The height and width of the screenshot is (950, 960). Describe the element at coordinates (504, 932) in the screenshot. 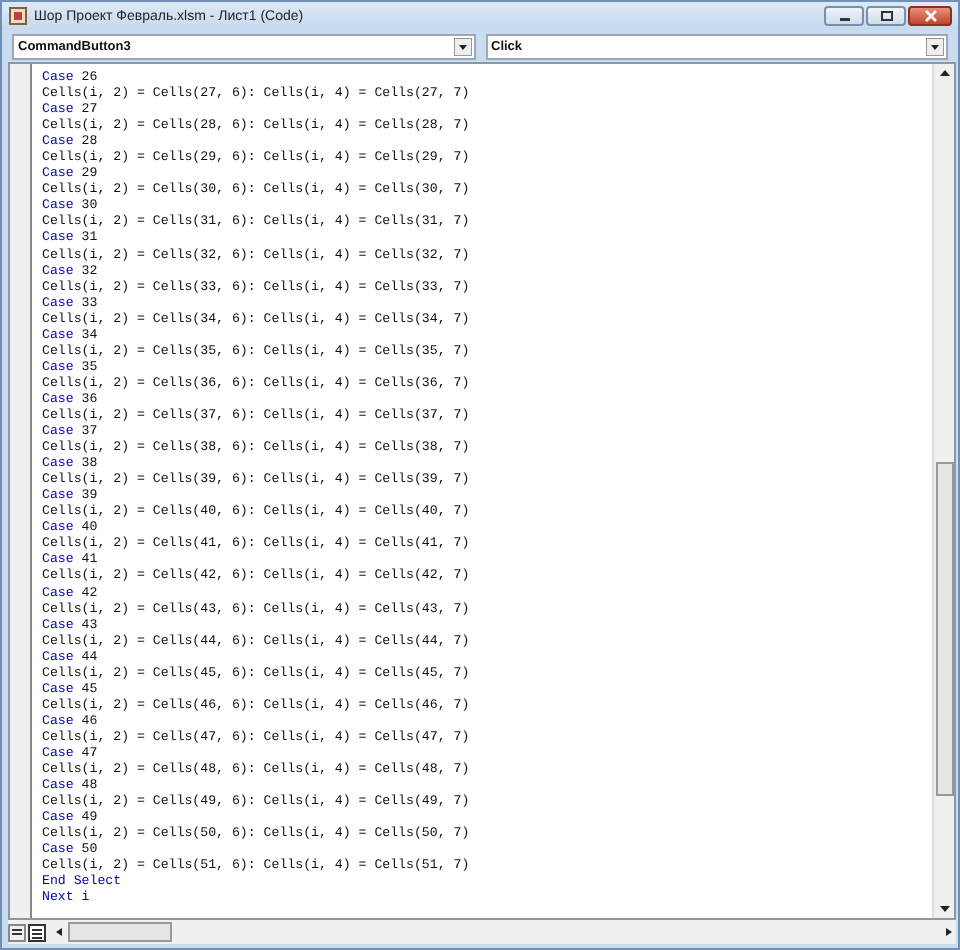

I see `horizontal-scrollbar` at that location.